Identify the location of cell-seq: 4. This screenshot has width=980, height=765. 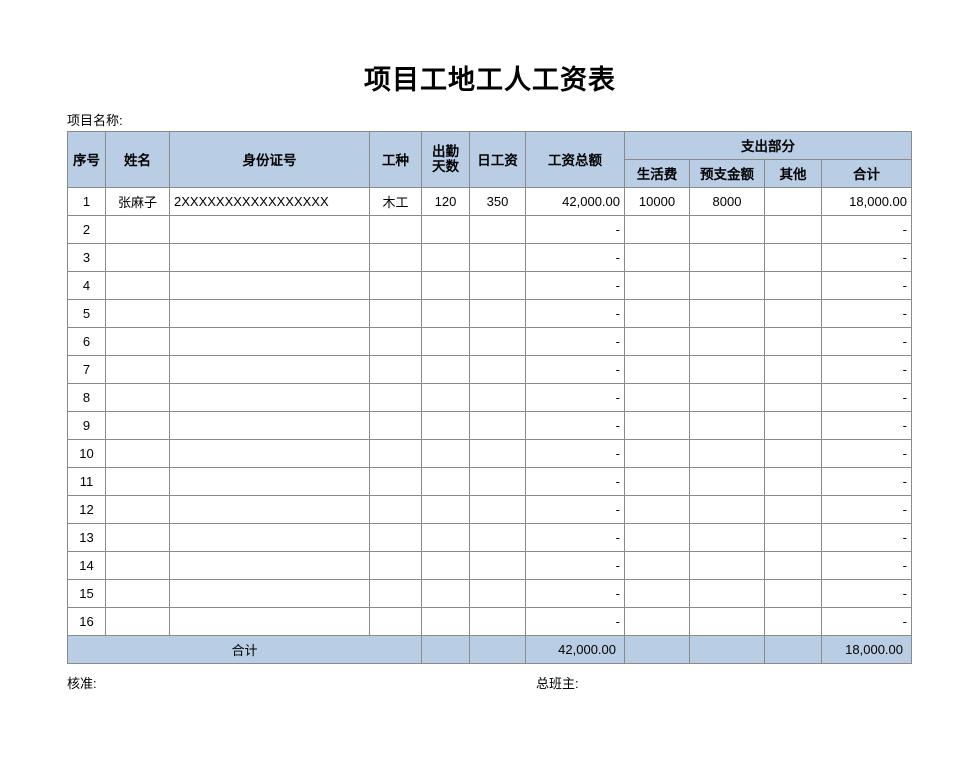
(86, 285).